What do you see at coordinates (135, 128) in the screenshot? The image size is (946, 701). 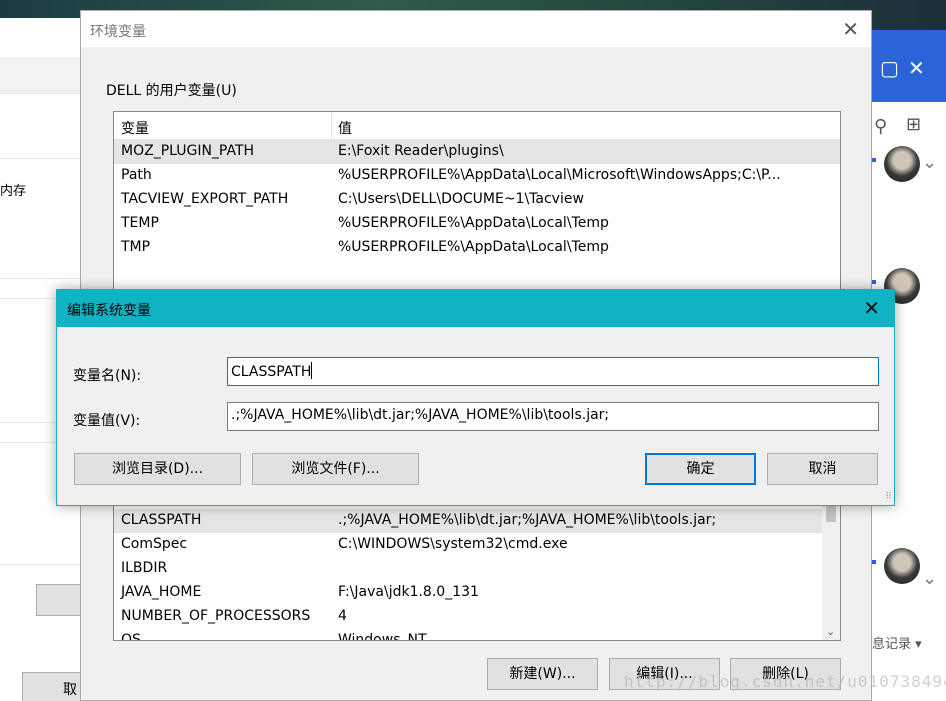 I see `column-header-variable: 变量` at bounding box center [135, 128].